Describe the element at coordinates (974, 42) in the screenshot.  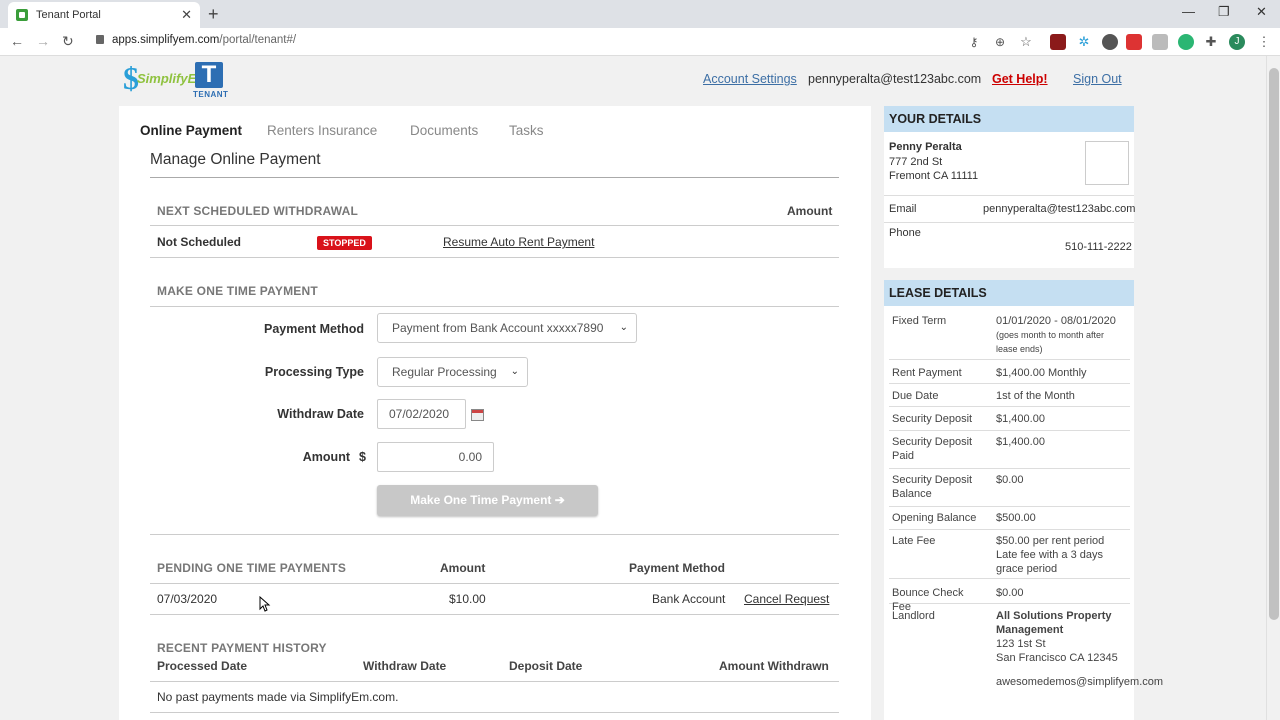
I see `key-icon: ⚷` at that location.